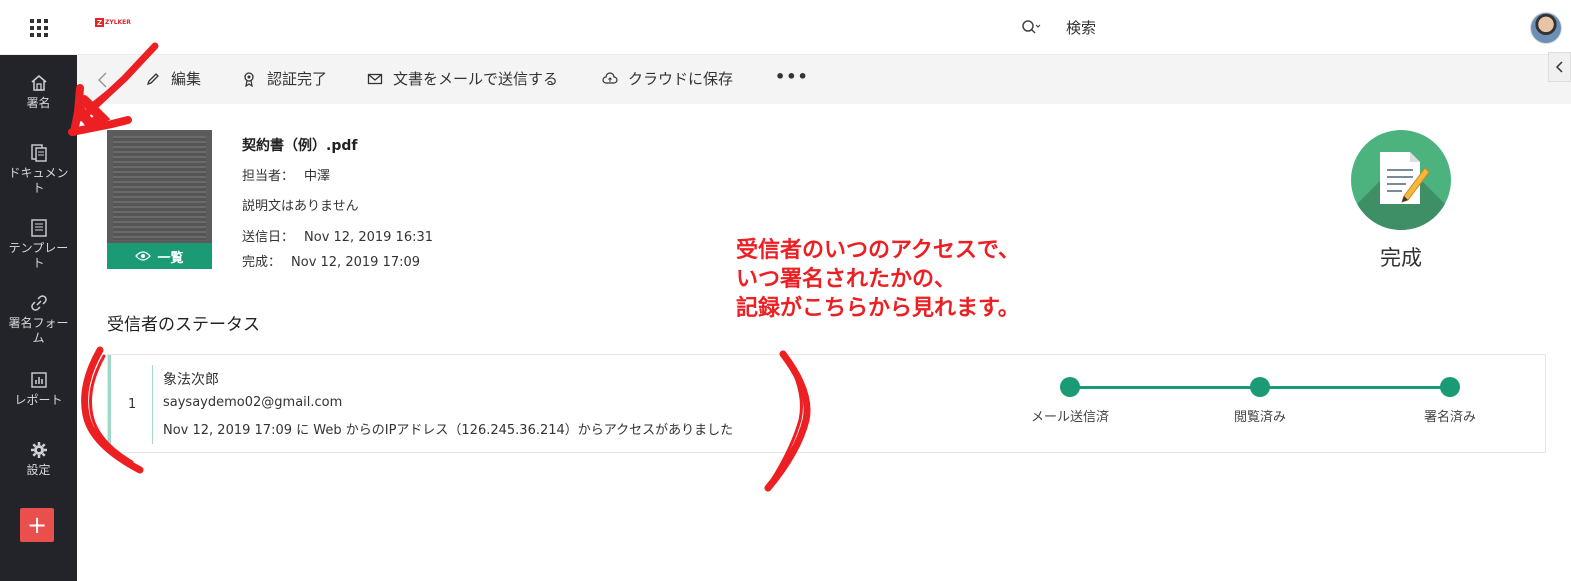  What do you see at coordinates (792, 76) in the screenshot?
I see `more-options-button: •••` at bounding box center [792, 76].